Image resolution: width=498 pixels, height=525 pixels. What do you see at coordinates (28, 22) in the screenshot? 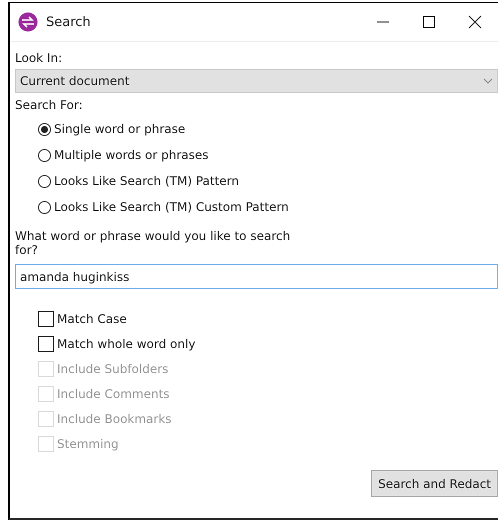
I see `app-logo-icon` at bounding box center [28, 22].